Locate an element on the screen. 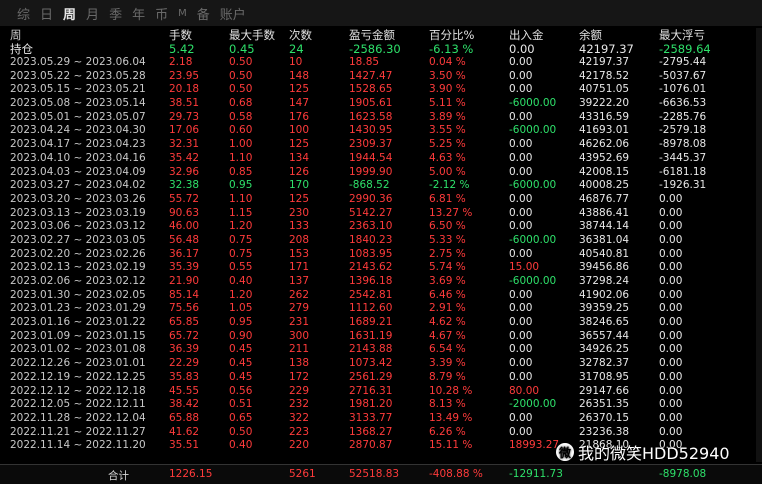 The height and width of the screenshot is (484, 762). header-max-lots: 最大手数 is located at coordinates (252, 35).